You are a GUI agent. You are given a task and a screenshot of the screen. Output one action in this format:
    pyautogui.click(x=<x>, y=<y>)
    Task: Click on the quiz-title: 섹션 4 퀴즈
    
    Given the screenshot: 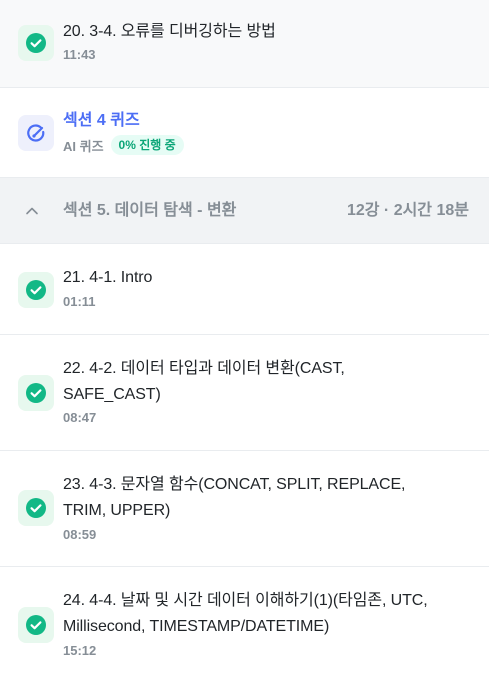 What is the action you would take?
    pyautogui.click(x=101, y=120)
    